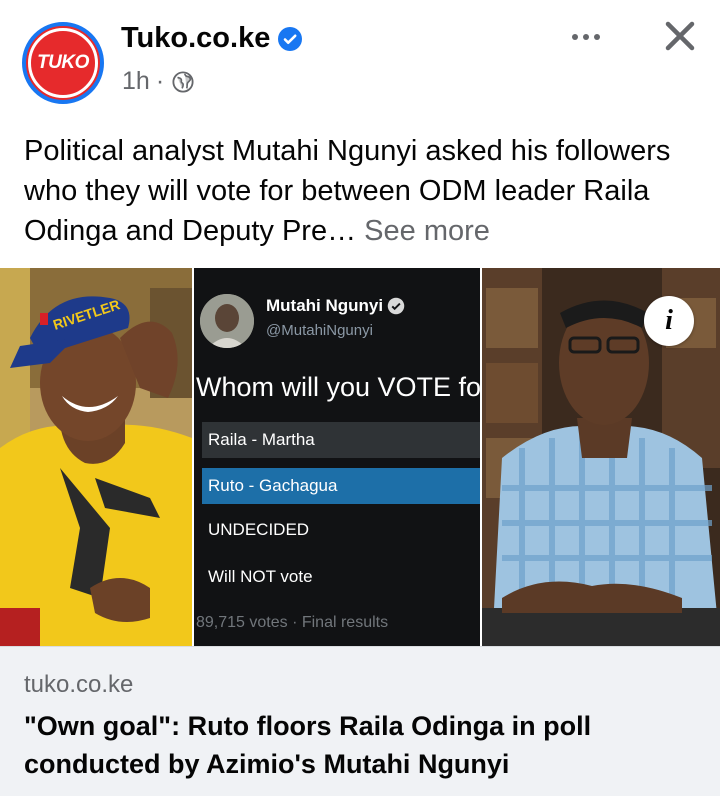  I want to click on avatar-logo-text: TUKO, so click(63, 62).